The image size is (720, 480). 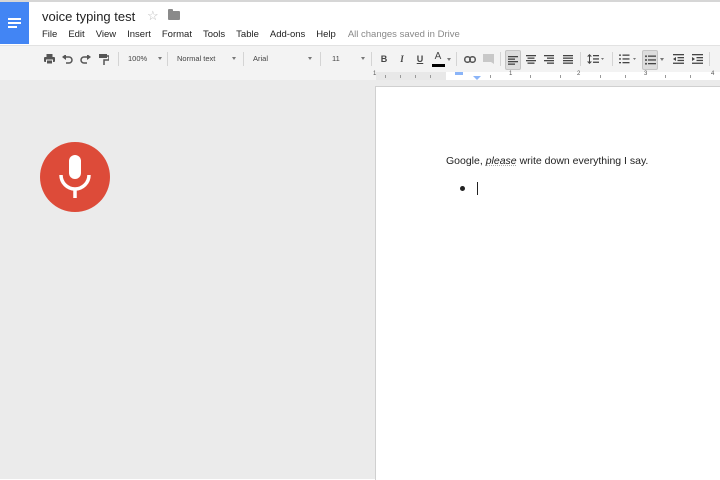 I want to click on justify-button, so click(x=568, y=59).